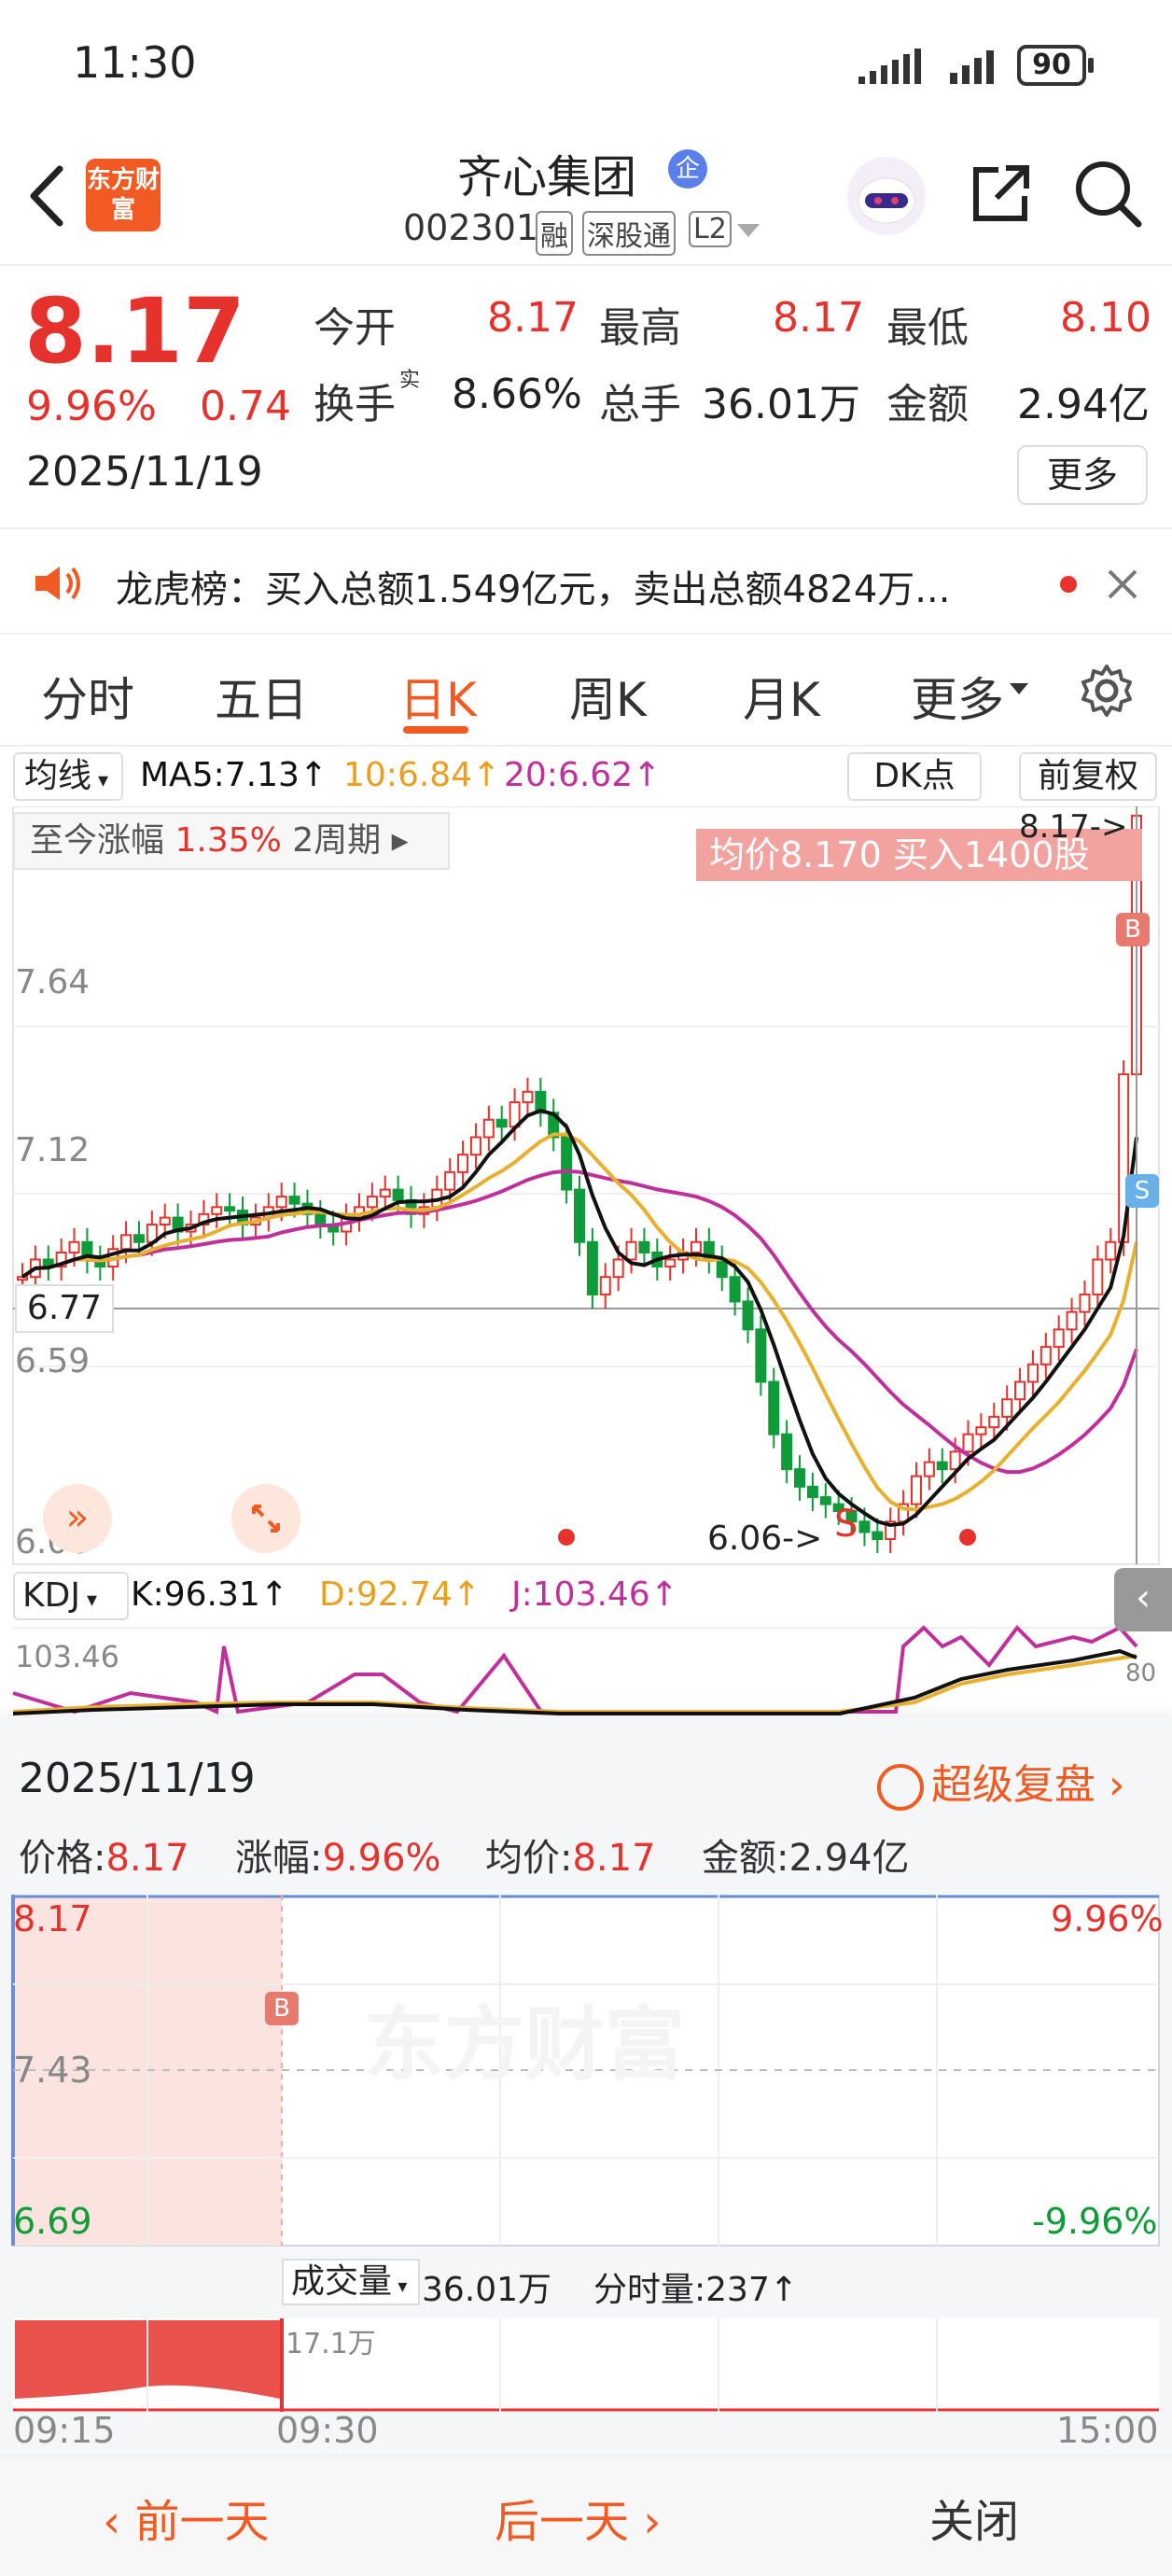  I want to click on price-pointer: 8.17->, so click(1073, 827).